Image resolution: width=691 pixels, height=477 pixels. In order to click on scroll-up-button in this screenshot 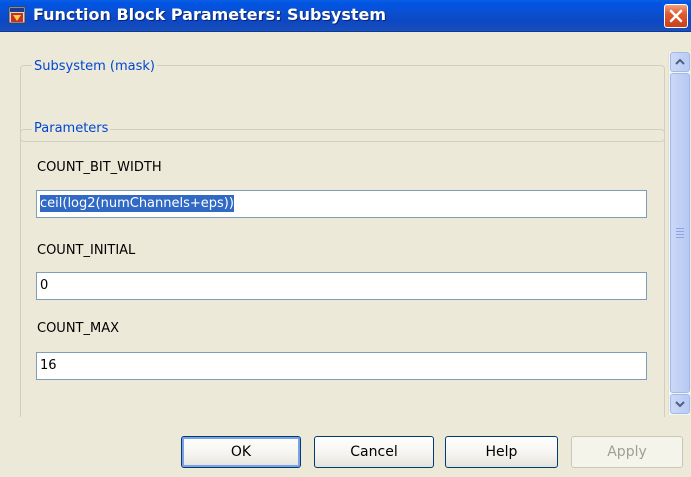, I will do `click(680, 62)`.